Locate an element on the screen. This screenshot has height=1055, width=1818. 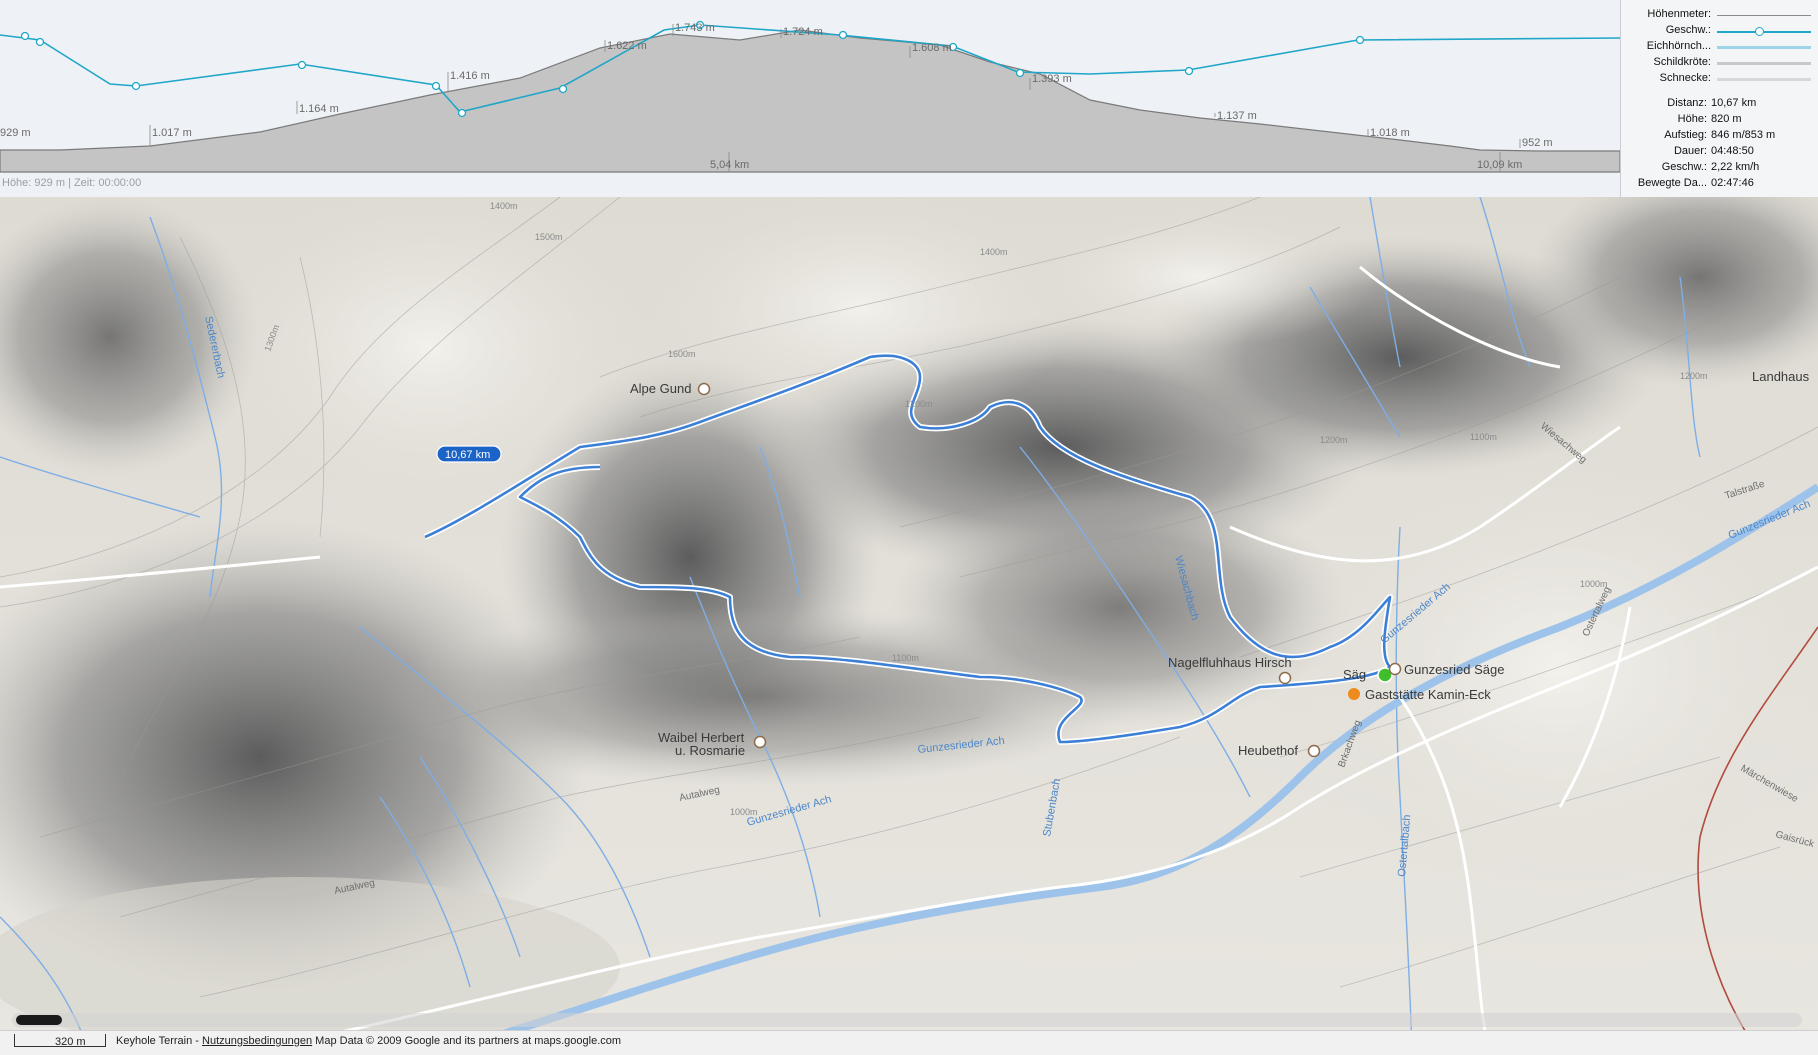
terms-link: Nutzungsbedingungen is located at coordinates (257, 1041).